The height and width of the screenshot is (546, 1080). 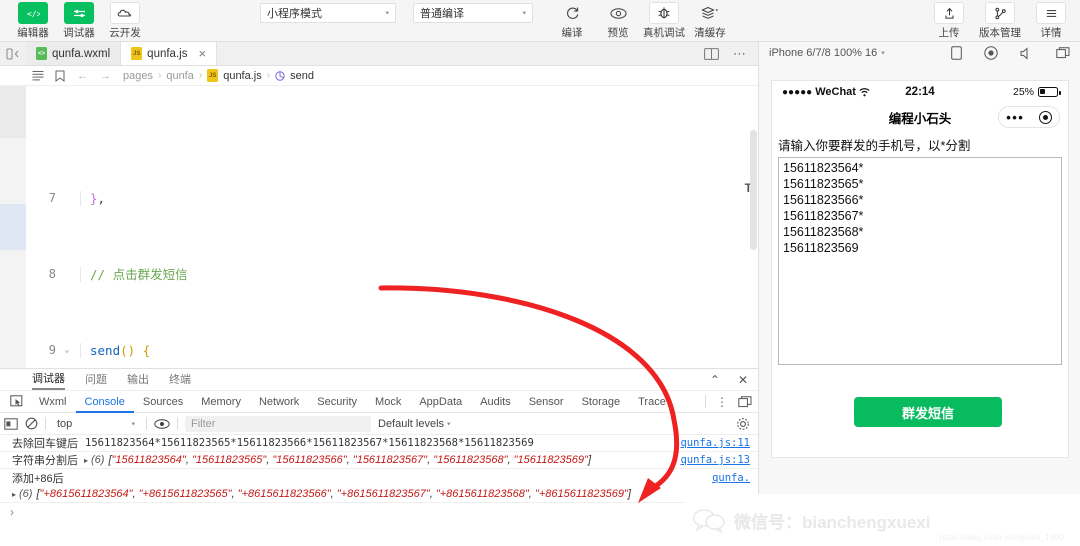 What do you see at coordinates (96, 380) in the screenshot?
I see `devtools-tab-problems: 问题` at bounding box center [96, 380].